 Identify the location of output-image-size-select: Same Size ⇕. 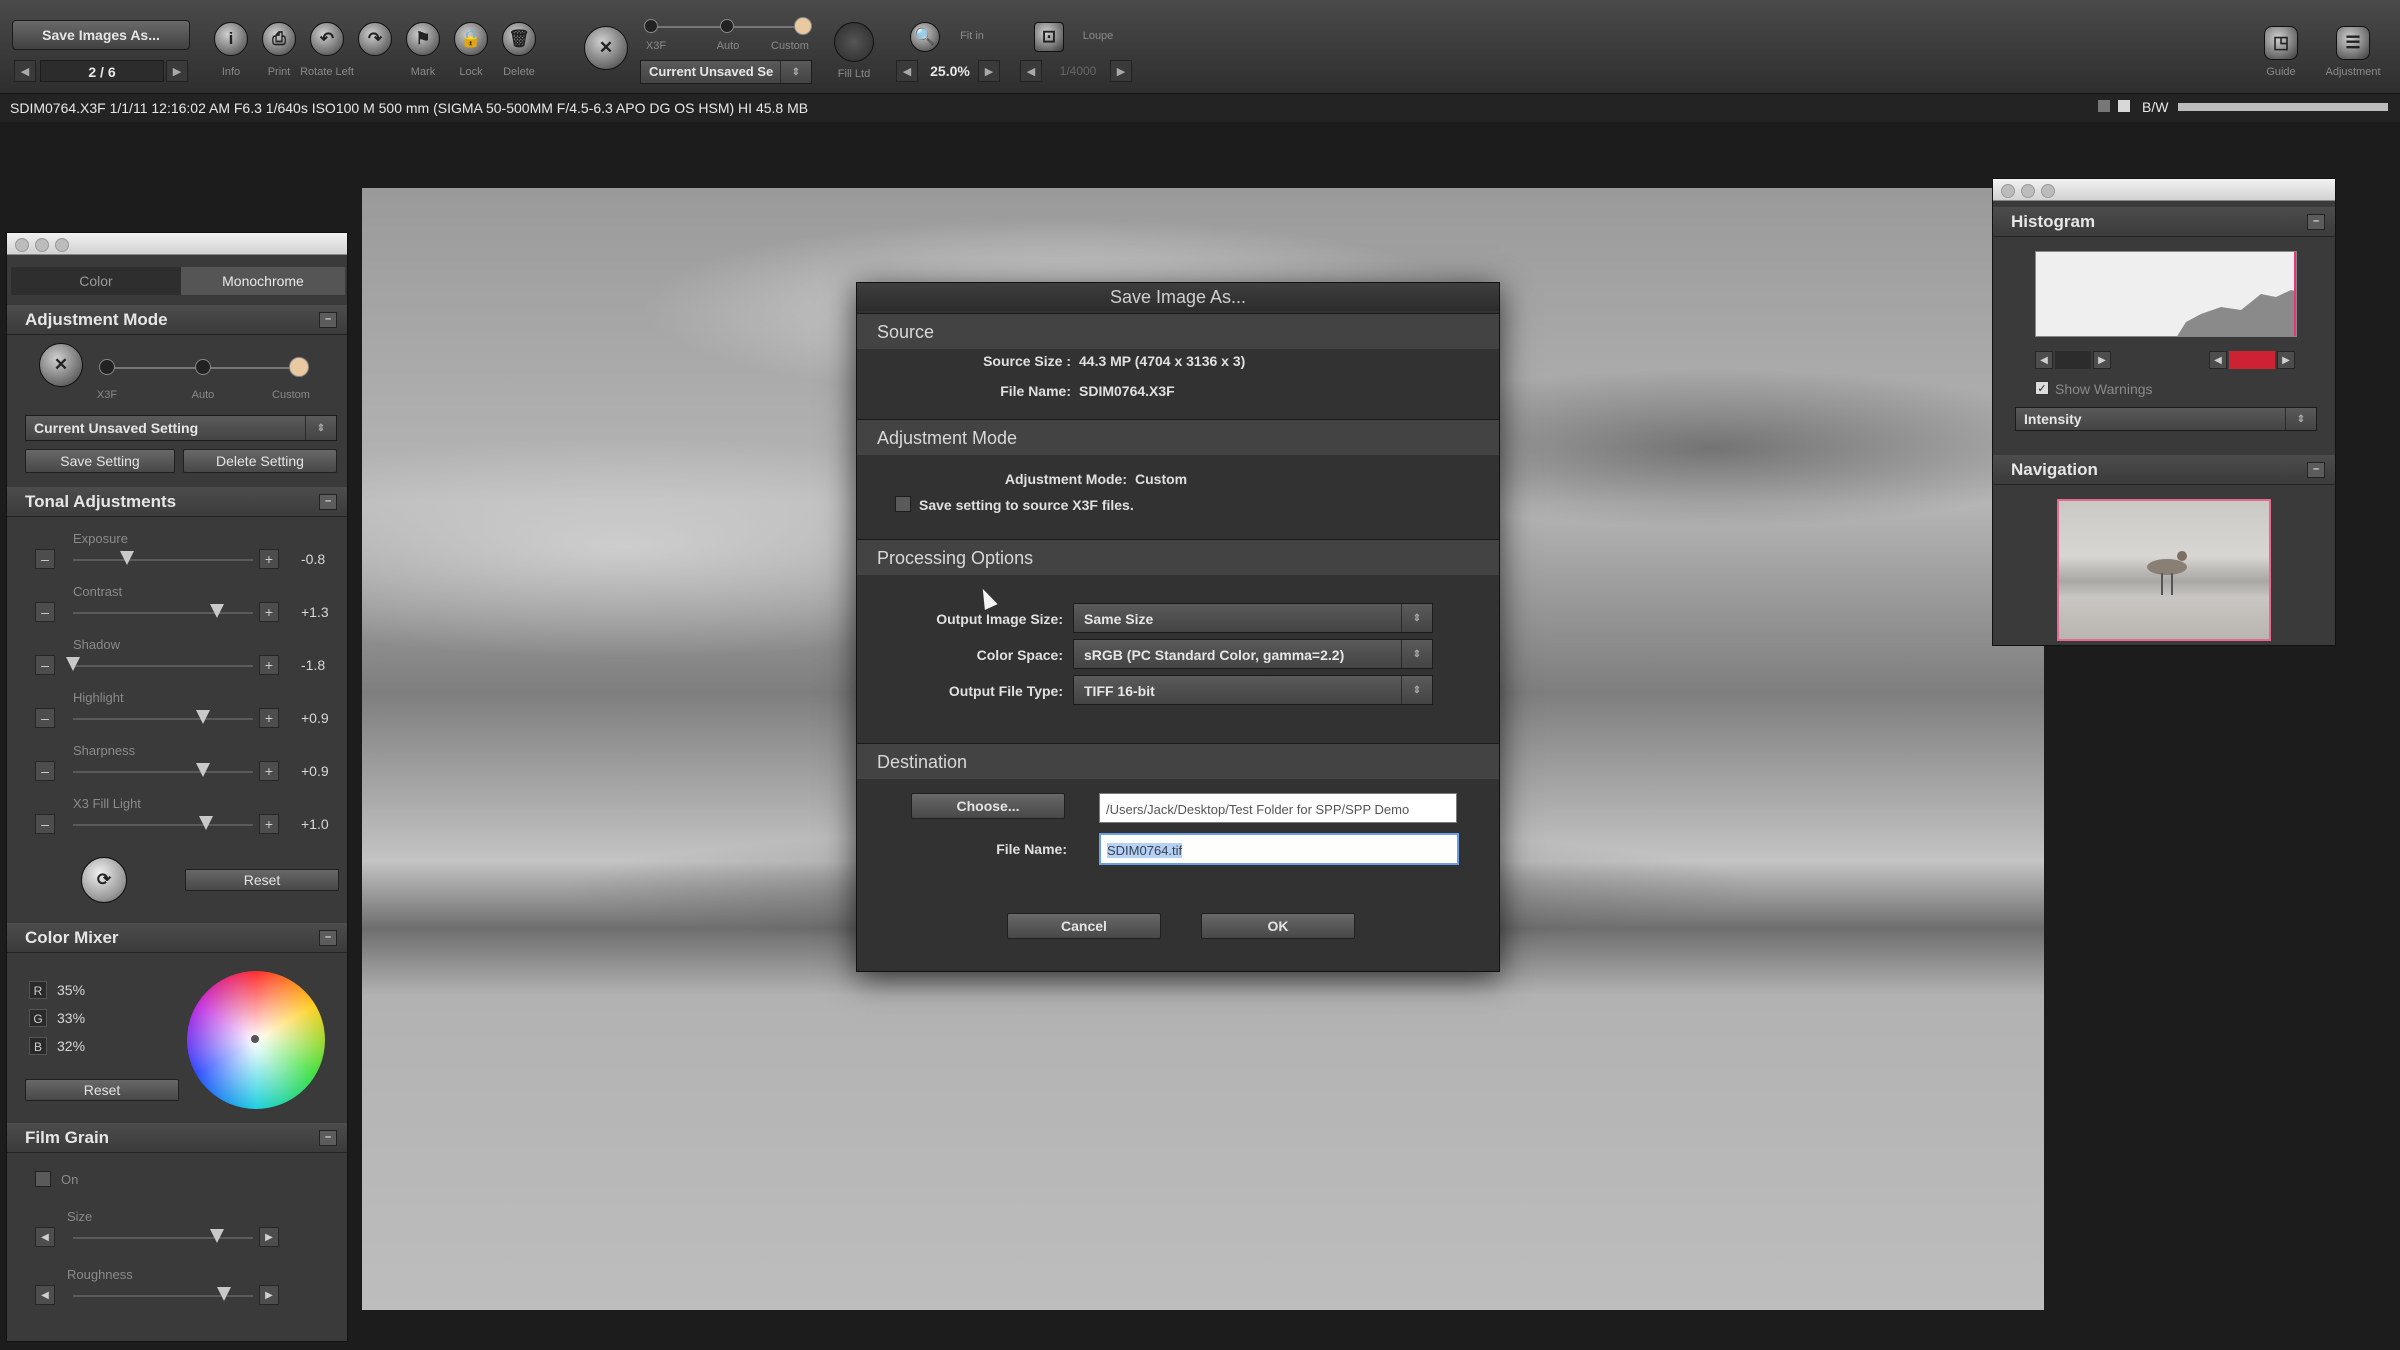
(1253, 618).